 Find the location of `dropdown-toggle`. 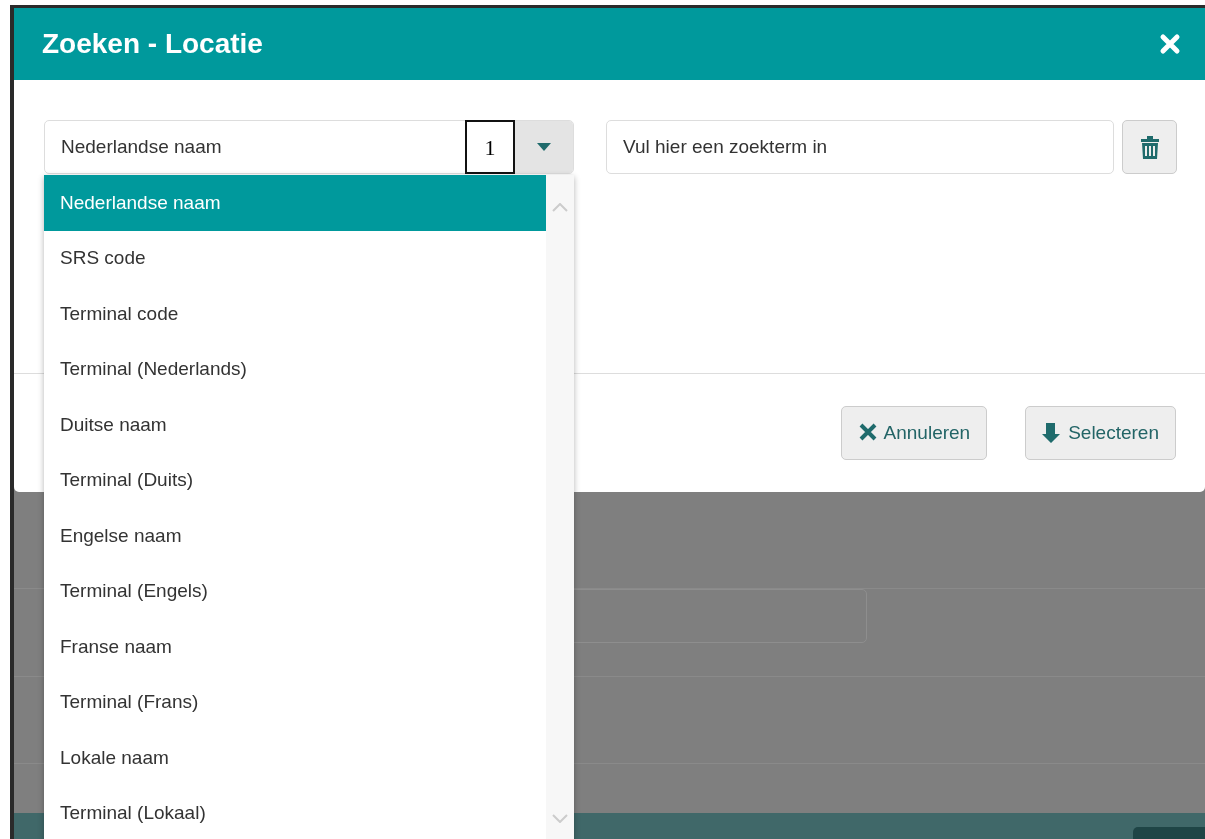

dropdown-toggle is located at coordinates (544, 147).